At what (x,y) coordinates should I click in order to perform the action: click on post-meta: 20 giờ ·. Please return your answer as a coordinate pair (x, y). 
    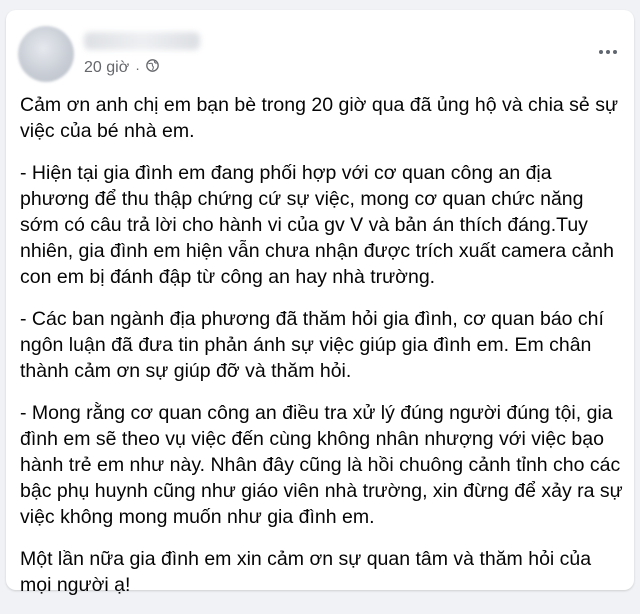
    Looking at the image, I should click on (121, 68).